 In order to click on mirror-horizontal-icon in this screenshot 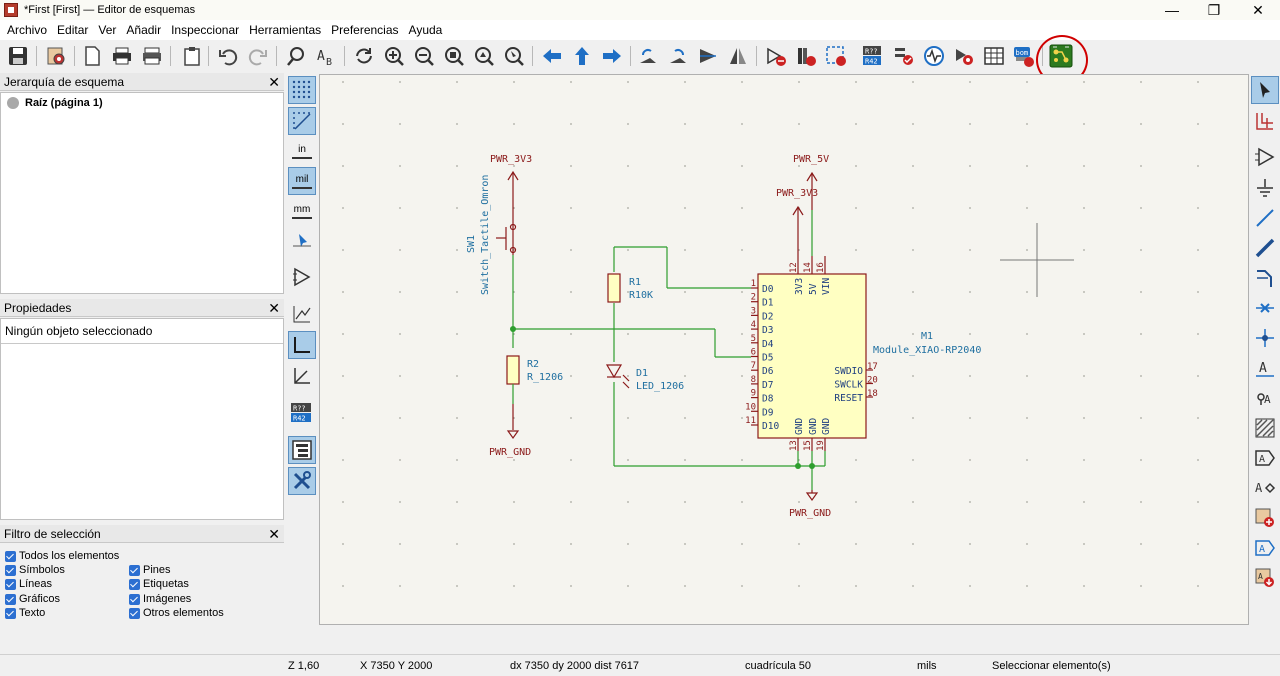, I will do `click(738, 56)`.